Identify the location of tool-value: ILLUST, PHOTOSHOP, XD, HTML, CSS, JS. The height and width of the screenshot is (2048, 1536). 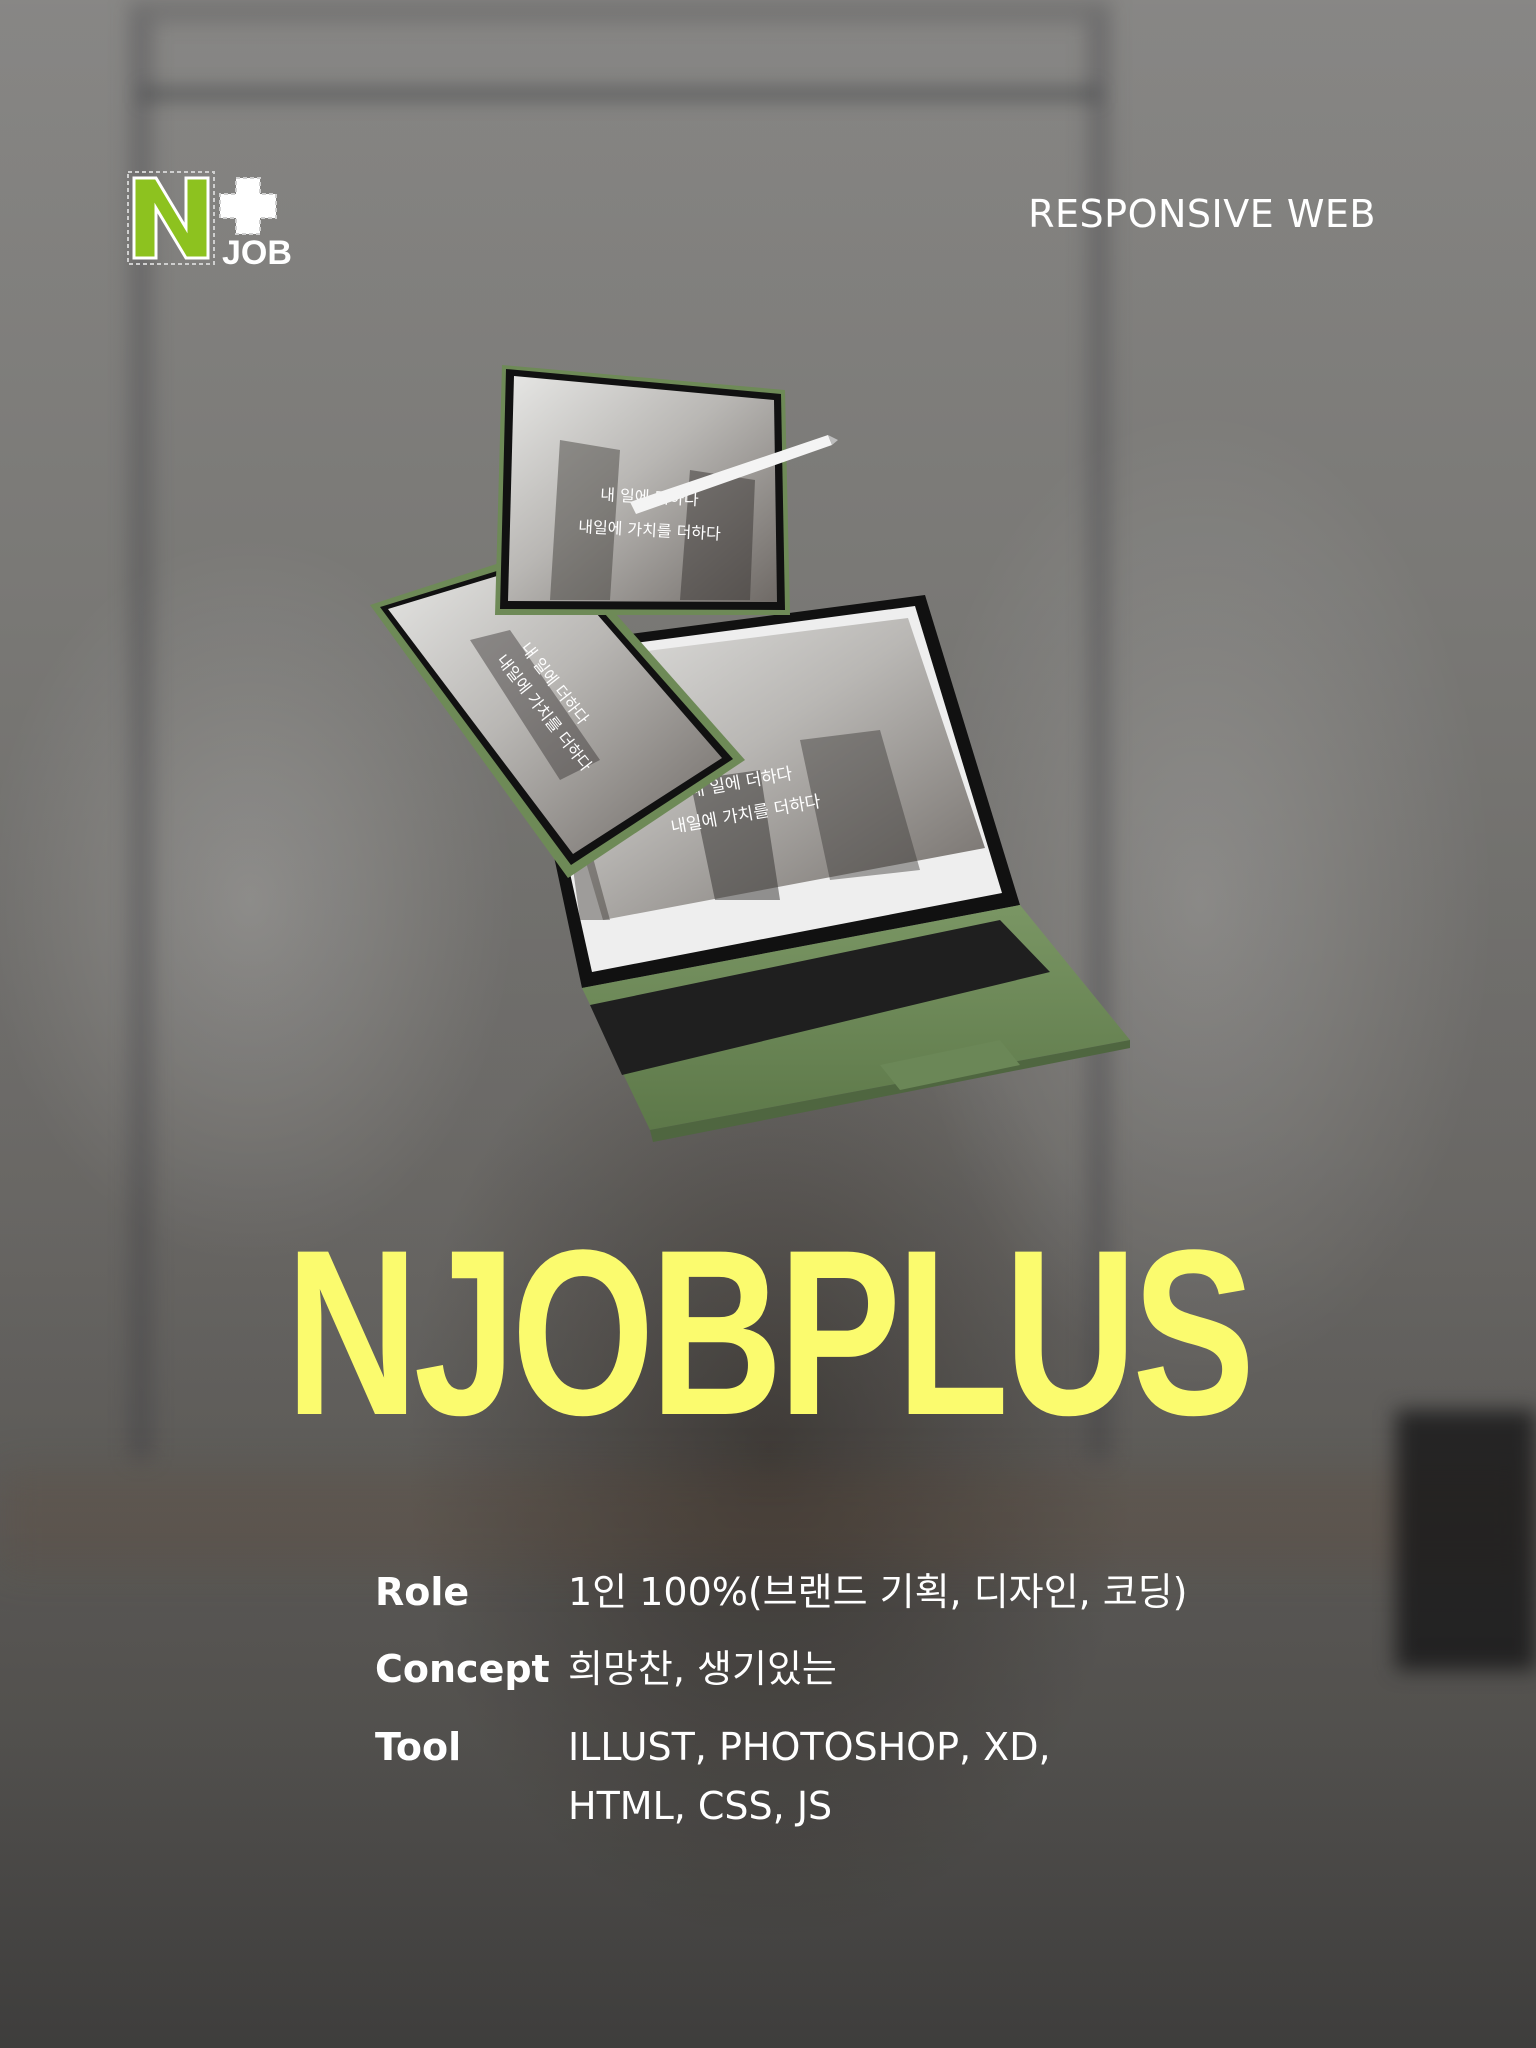
(809, 1777).